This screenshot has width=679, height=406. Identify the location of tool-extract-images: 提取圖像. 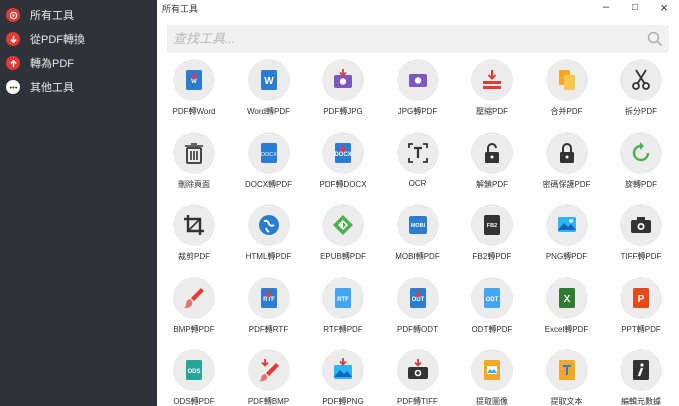
(492, 376).